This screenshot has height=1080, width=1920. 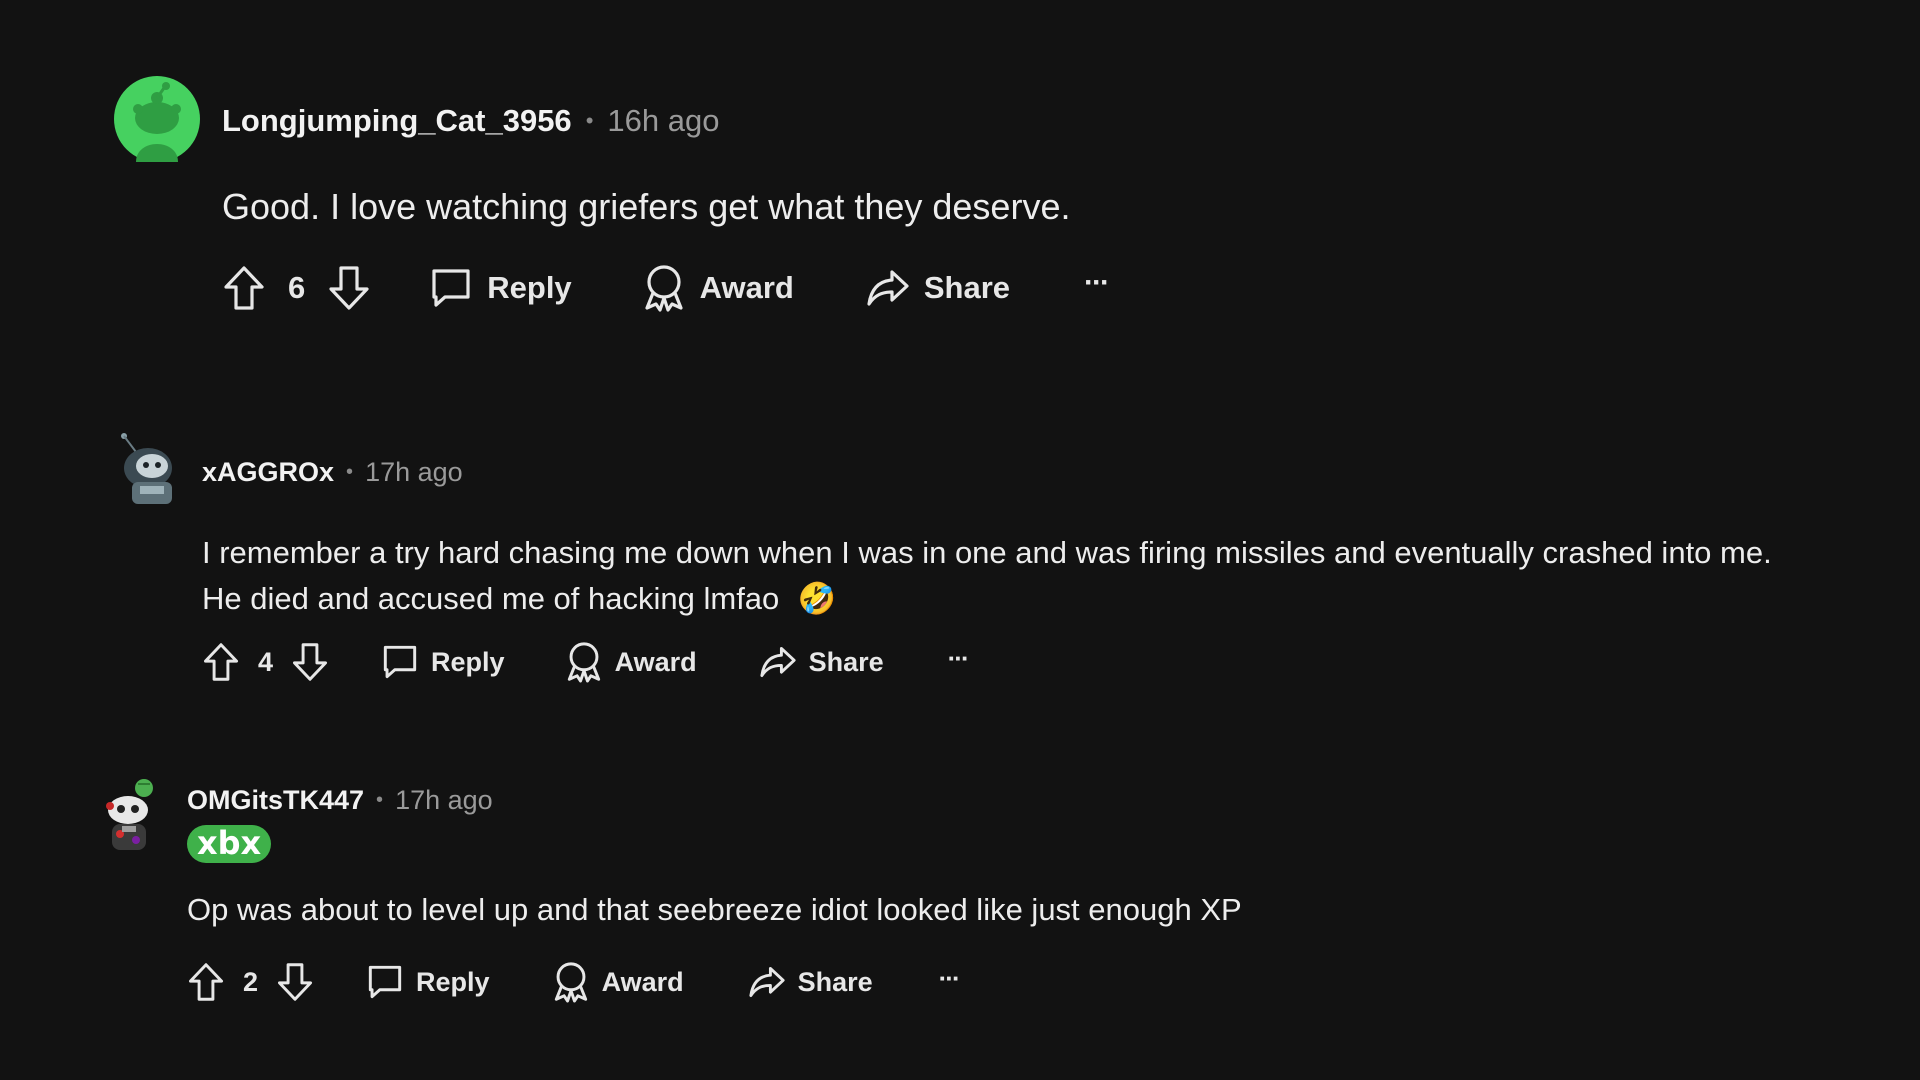 What do you see at coordinates (663, 121) in the screenshot?
I see `timestamp: 16h ago` at bounding box center [663, 121].